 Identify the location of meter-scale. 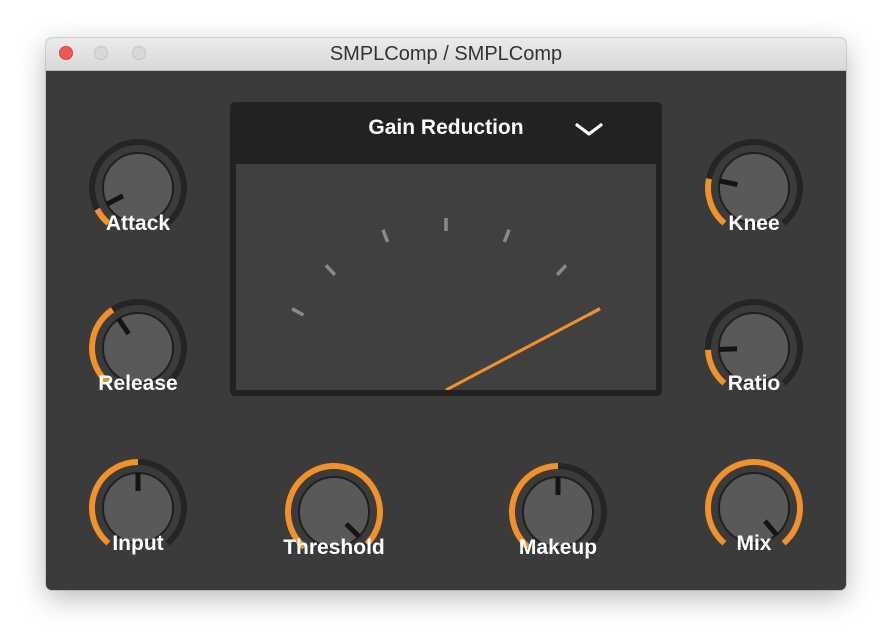
(446, 304).